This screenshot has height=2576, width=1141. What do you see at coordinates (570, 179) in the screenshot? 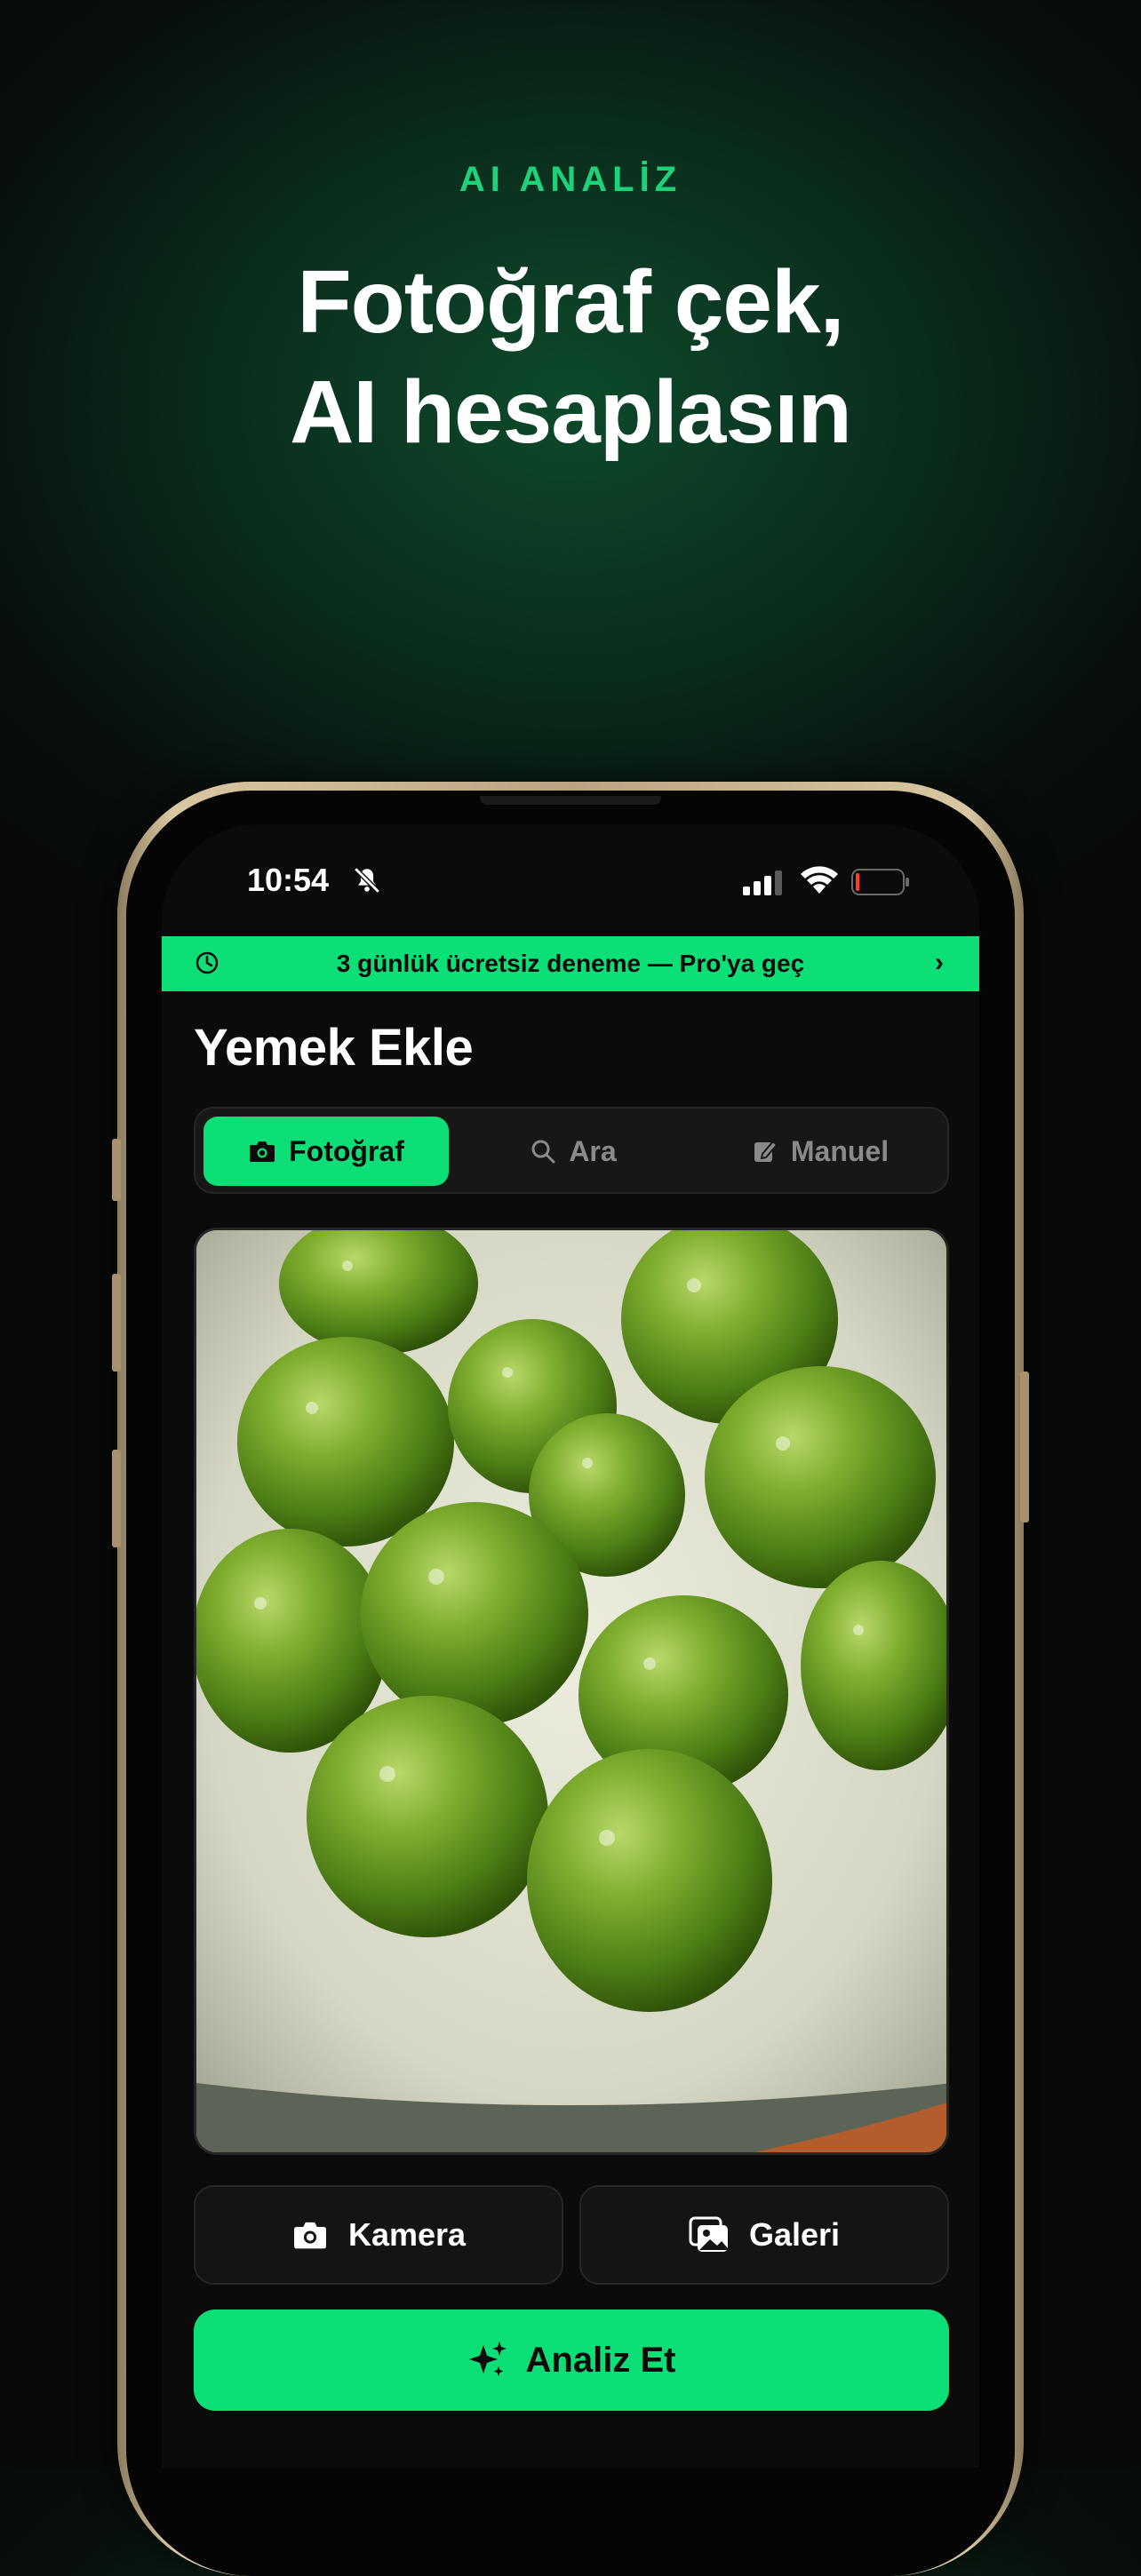
I see `hero-eyebrow: AI ANALİZ` at bounding box center [570, 179].